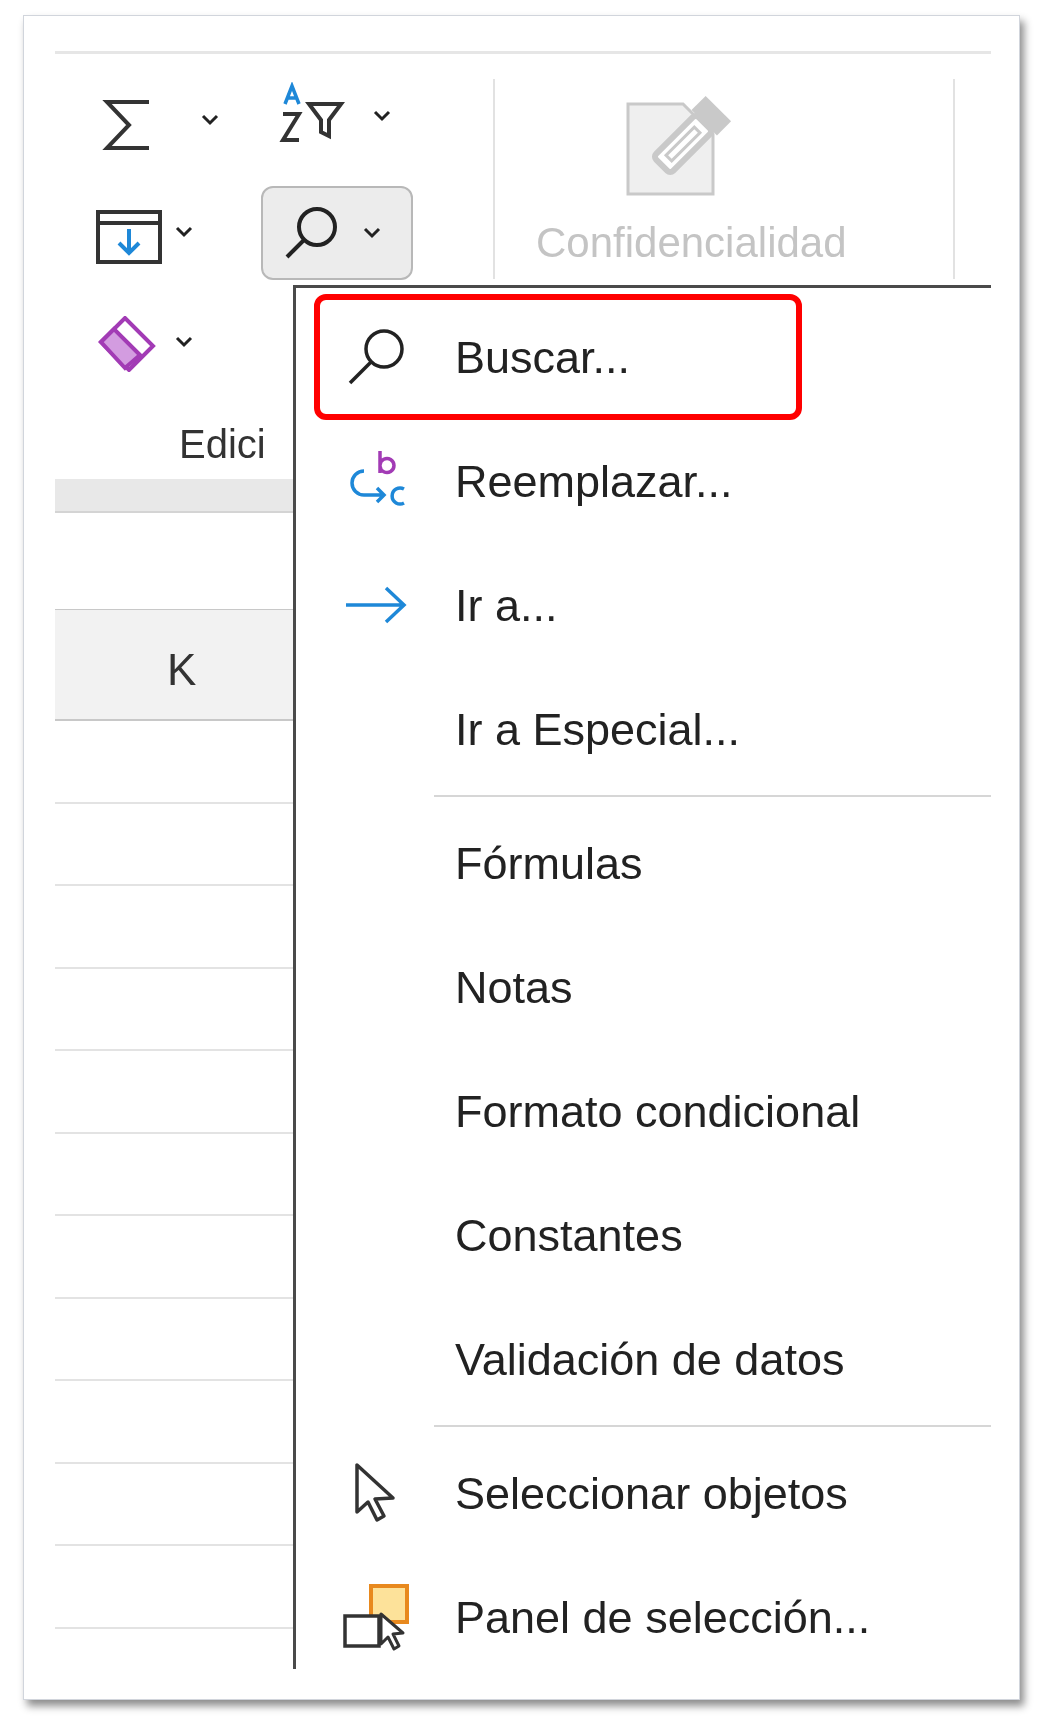  What do you see at coordinates (337, 233) in the screenshot?
I see `find-button` at bounding box center [337, 233].